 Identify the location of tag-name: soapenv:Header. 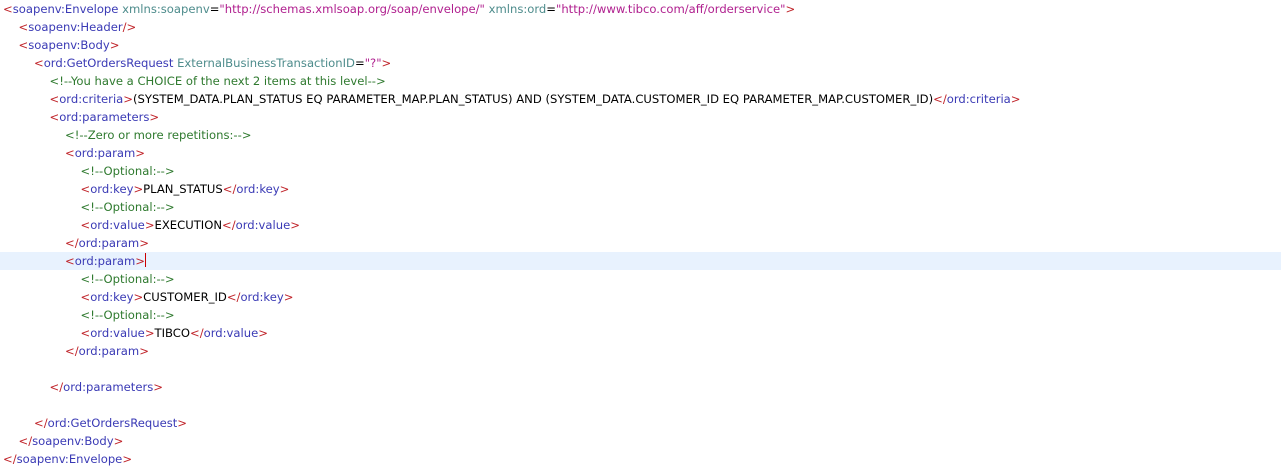
(75, 27).